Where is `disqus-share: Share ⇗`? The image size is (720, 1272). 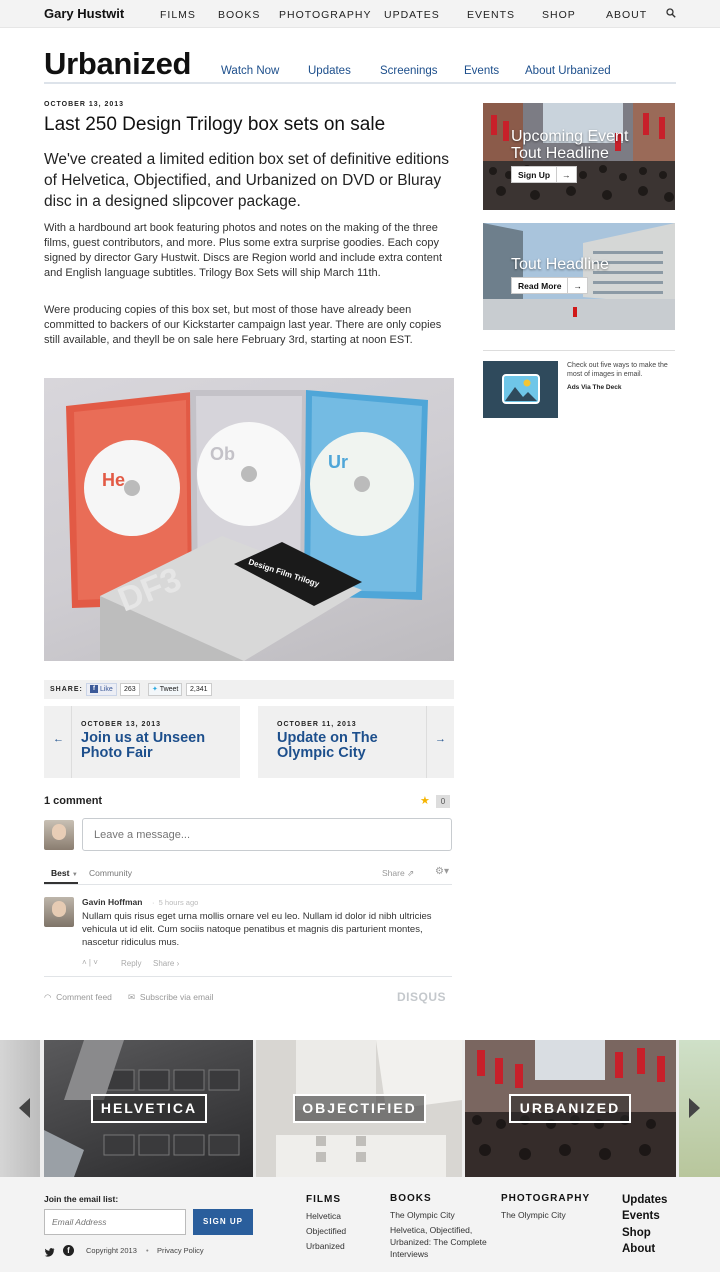 disqus-share: Share ⇗ is located at coordinates (398, 873).